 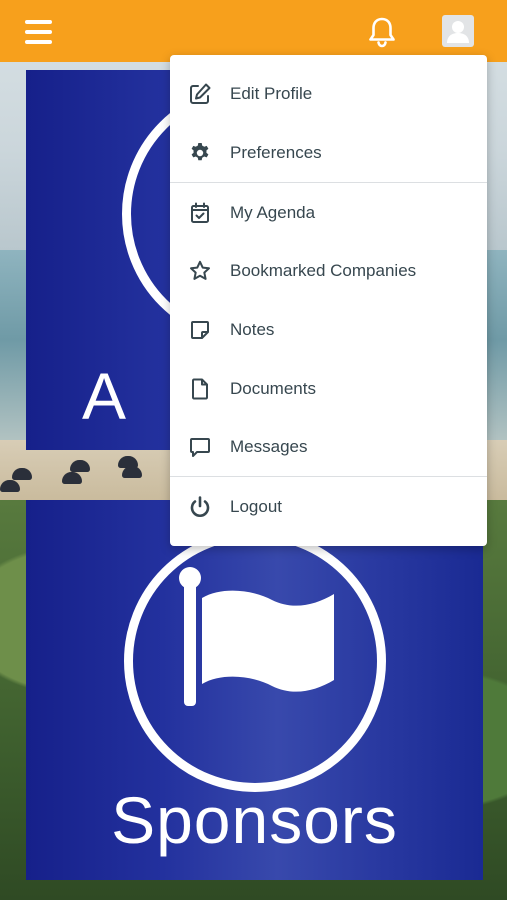 I want to click on star-icon, so click(x=200, y=270).